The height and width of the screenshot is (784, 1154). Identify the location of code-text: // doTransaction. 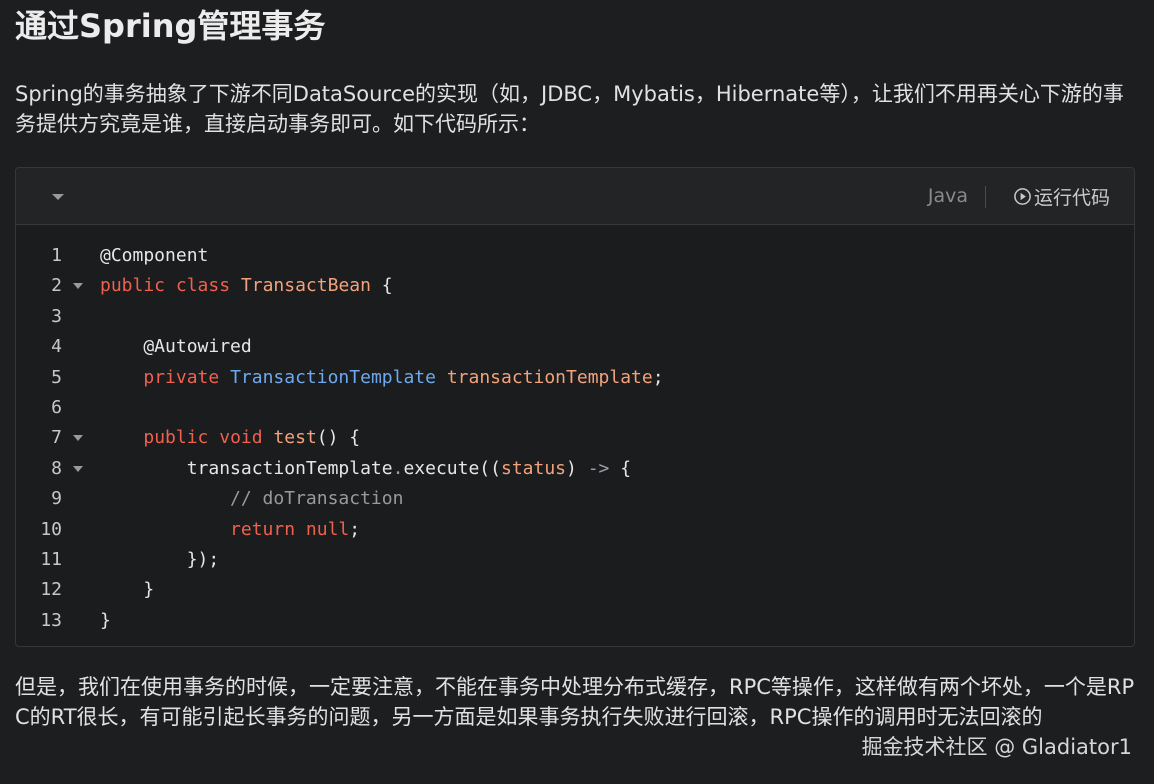
(251, 499).